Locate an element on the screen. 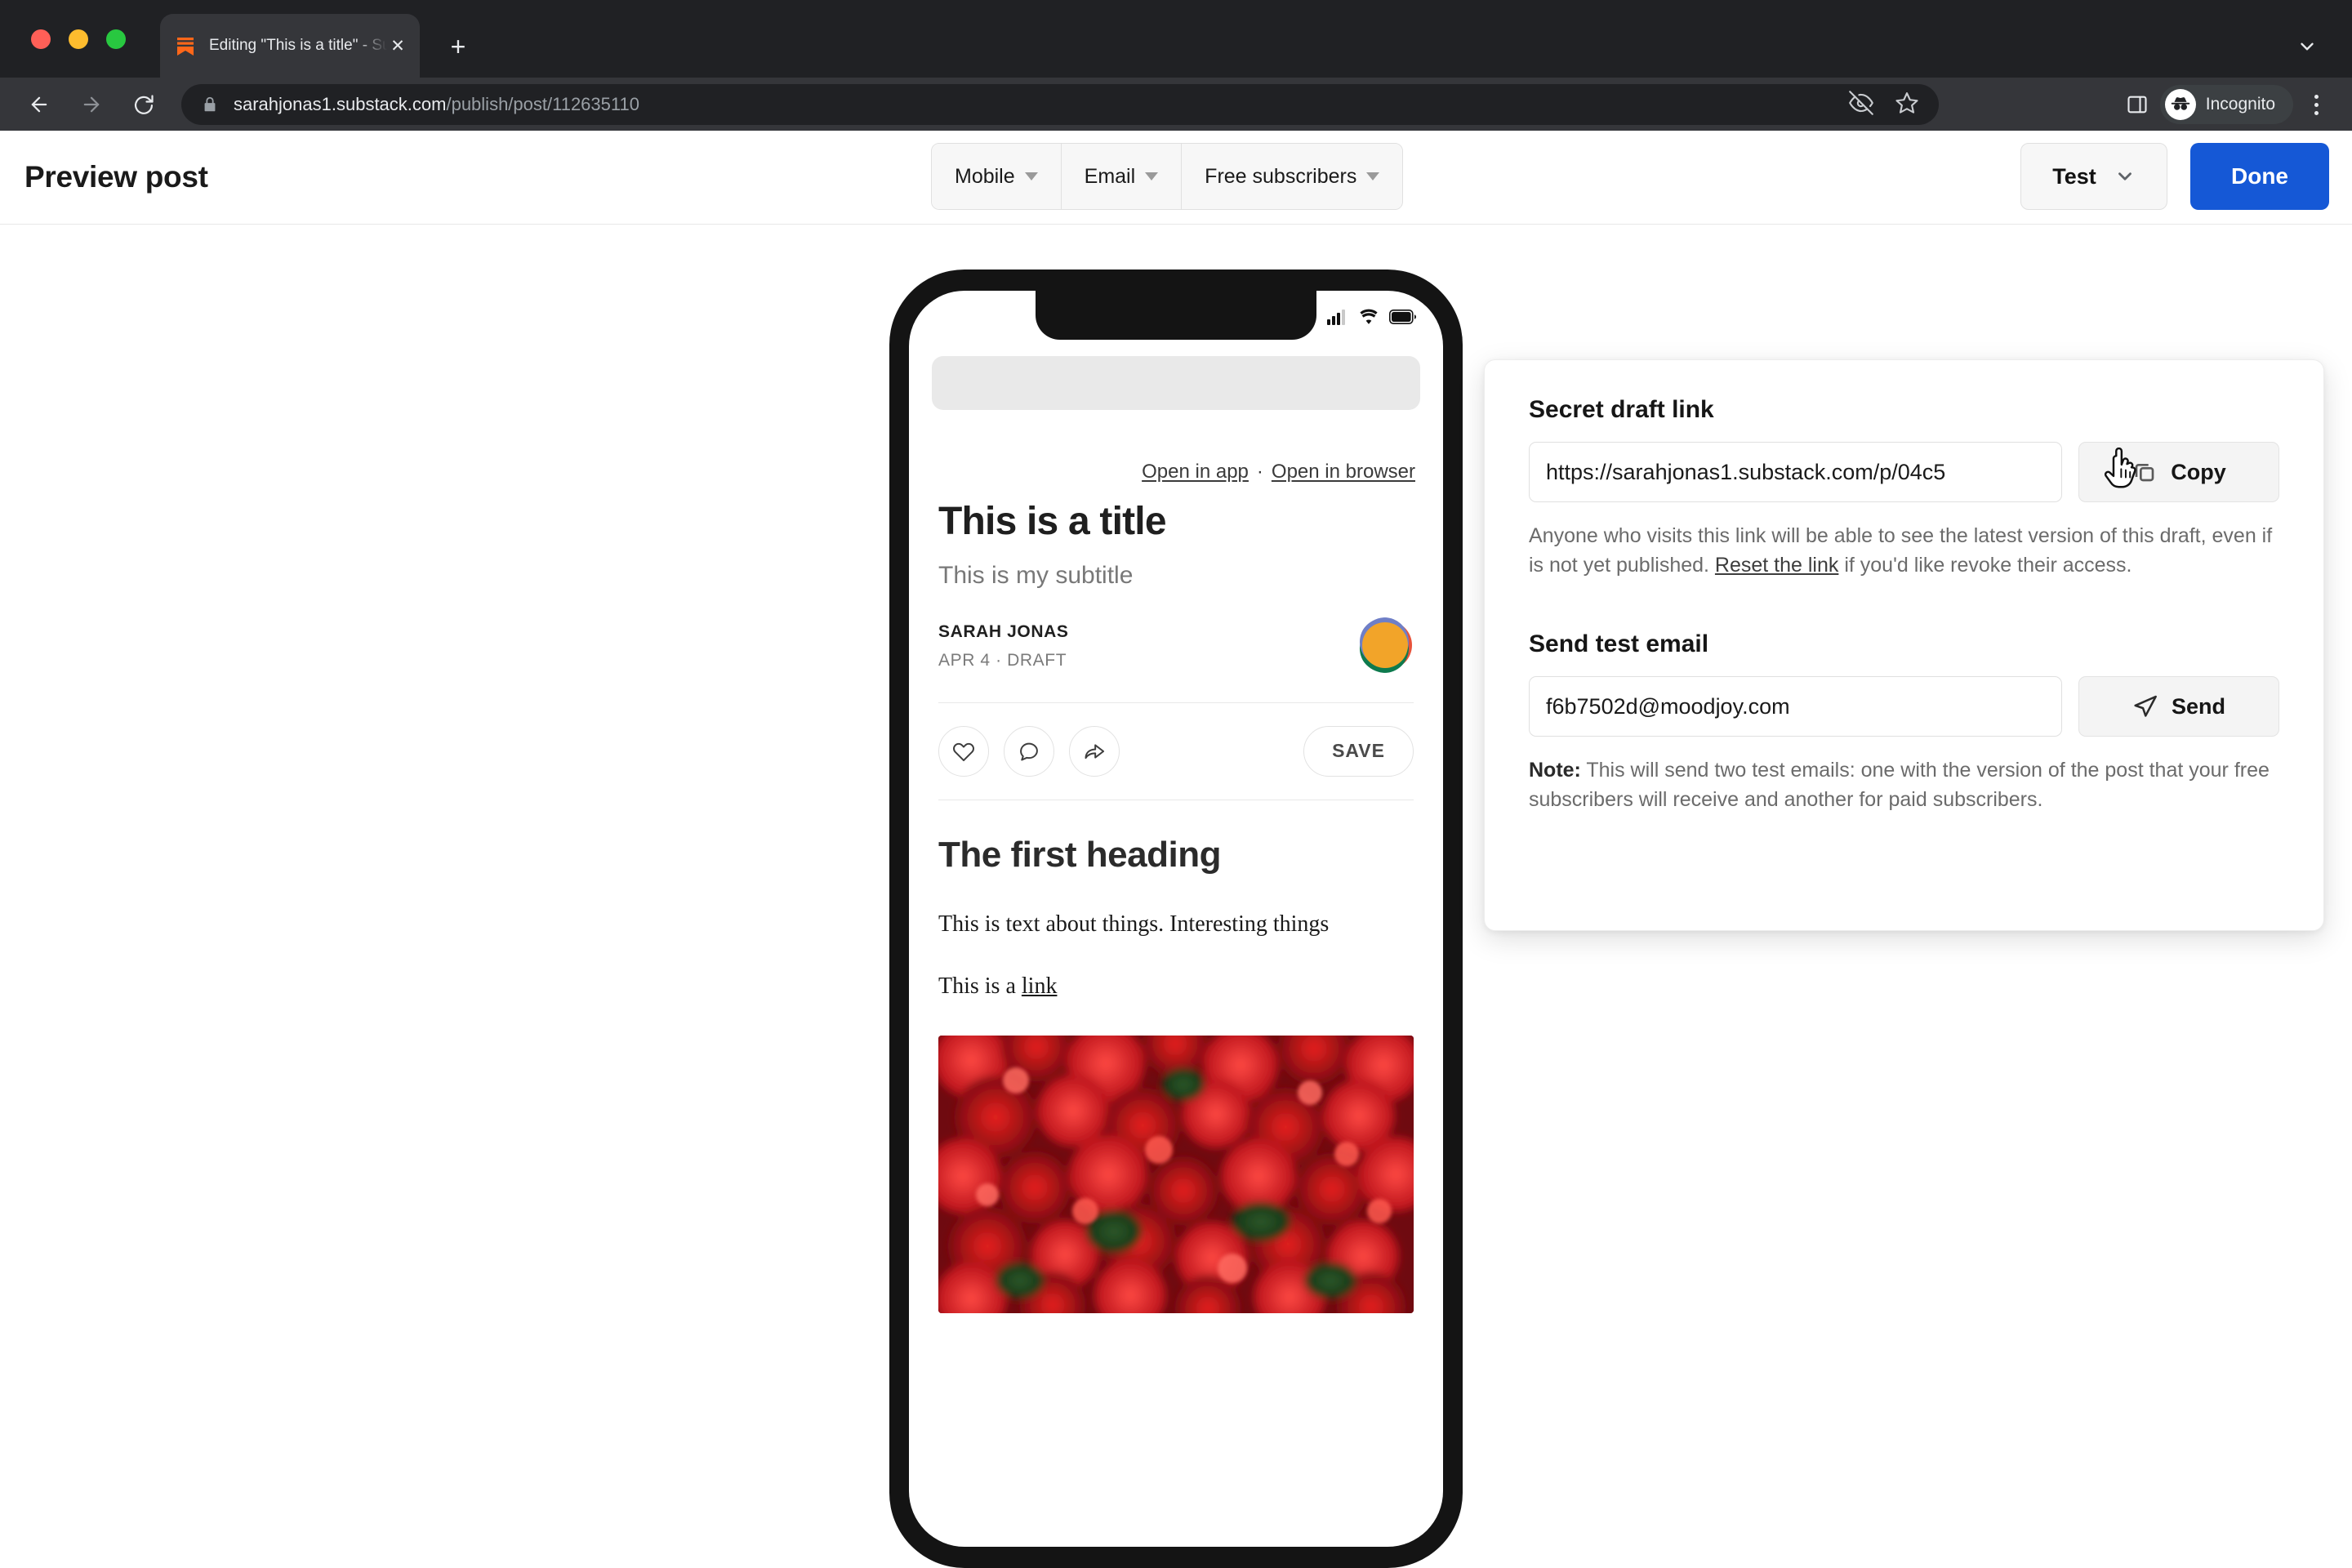  view-switcher: Mobile Email Free subscribers is located at coordinates (1167, 176).